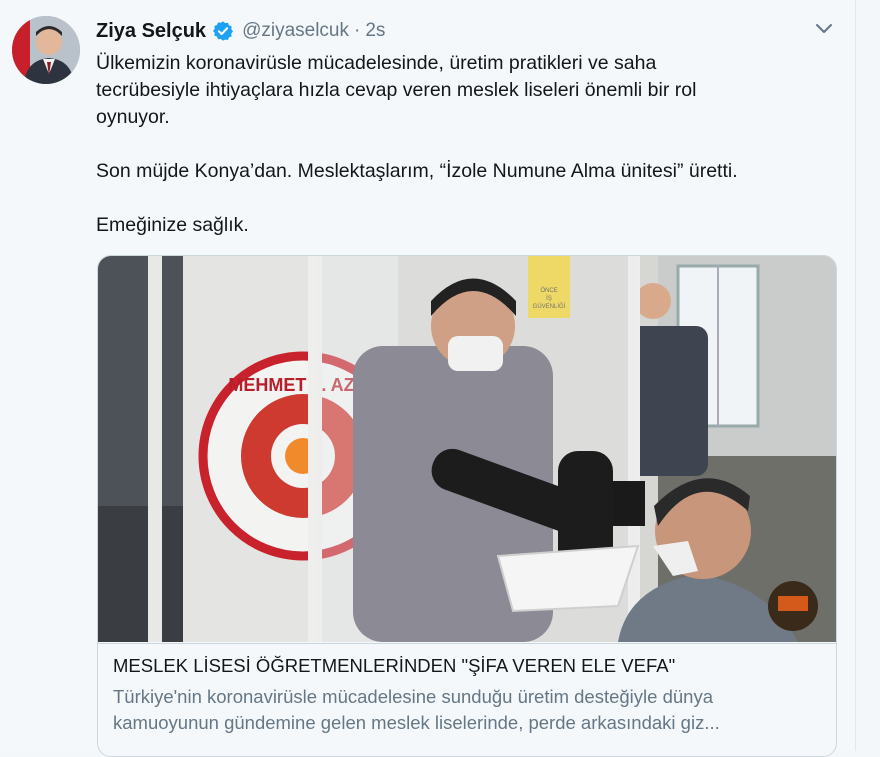 The image size is (880, 757). I want to click on author-name: Ziya Selçuk, so click(151, 31).